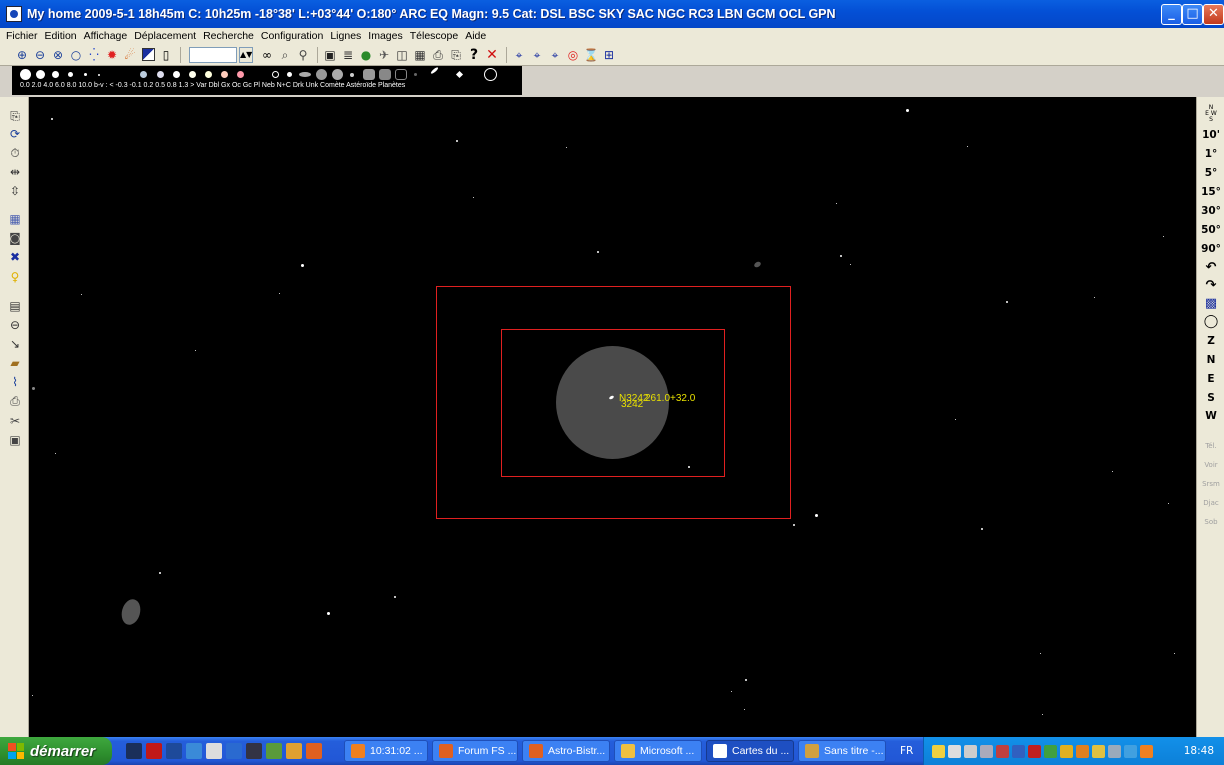  Describe the element at coordinates (1171, 14) in the screenshot. I see `minimize-button: _` at that location.